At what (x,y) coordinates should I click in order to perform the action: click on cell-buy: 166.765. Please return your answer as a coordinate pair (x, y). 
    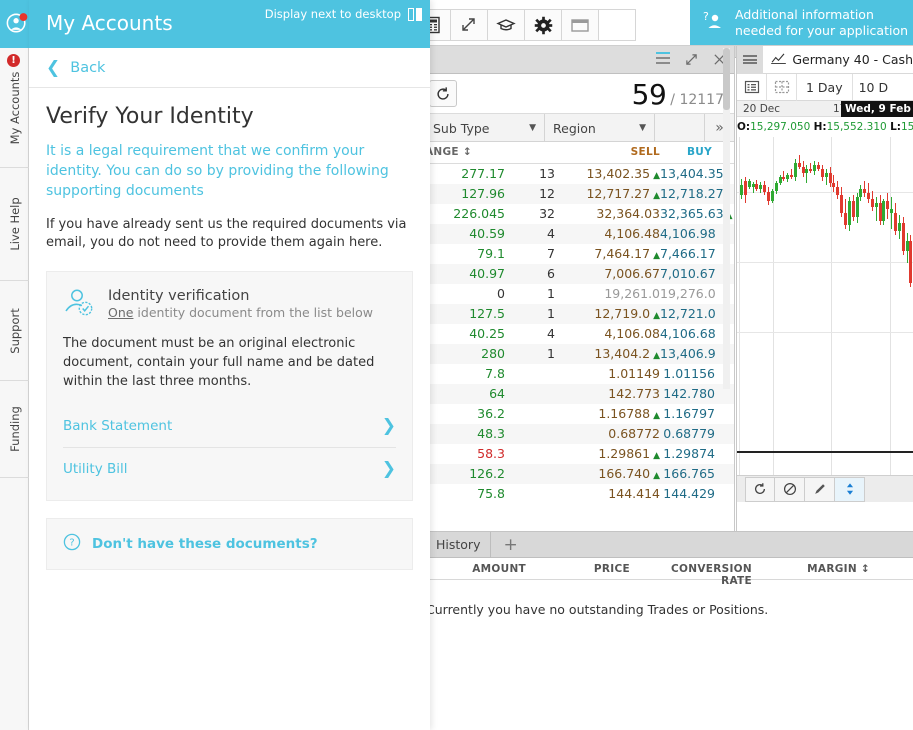
    Looking at the image, I should click on (687, 473).